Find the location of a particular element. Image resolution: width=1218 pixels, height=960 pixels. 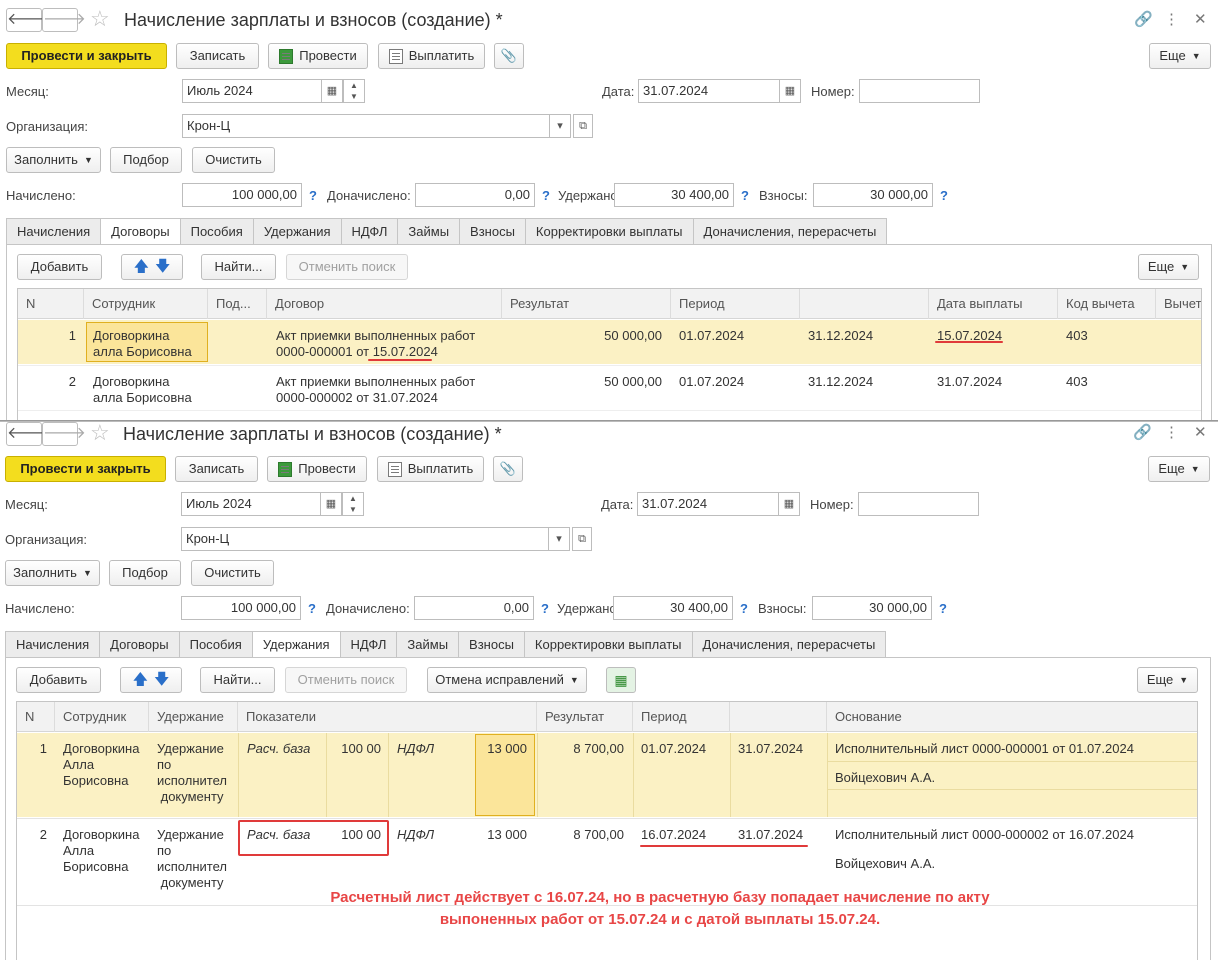

table-settings-button: ▦ is located at coordinates (621, 680).